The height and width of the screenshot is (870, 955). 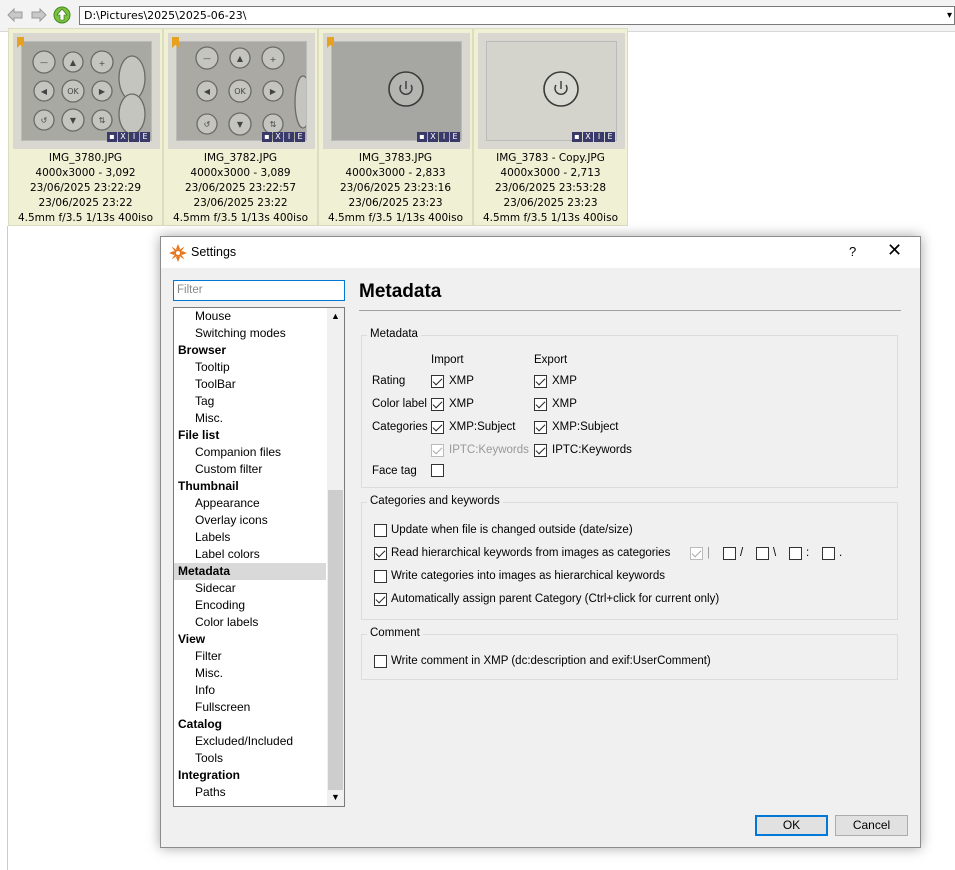 What do you see at coordinates (791, 825) in the screenshot?
I see `ok-button: OK` at bounding box center [791, 825].